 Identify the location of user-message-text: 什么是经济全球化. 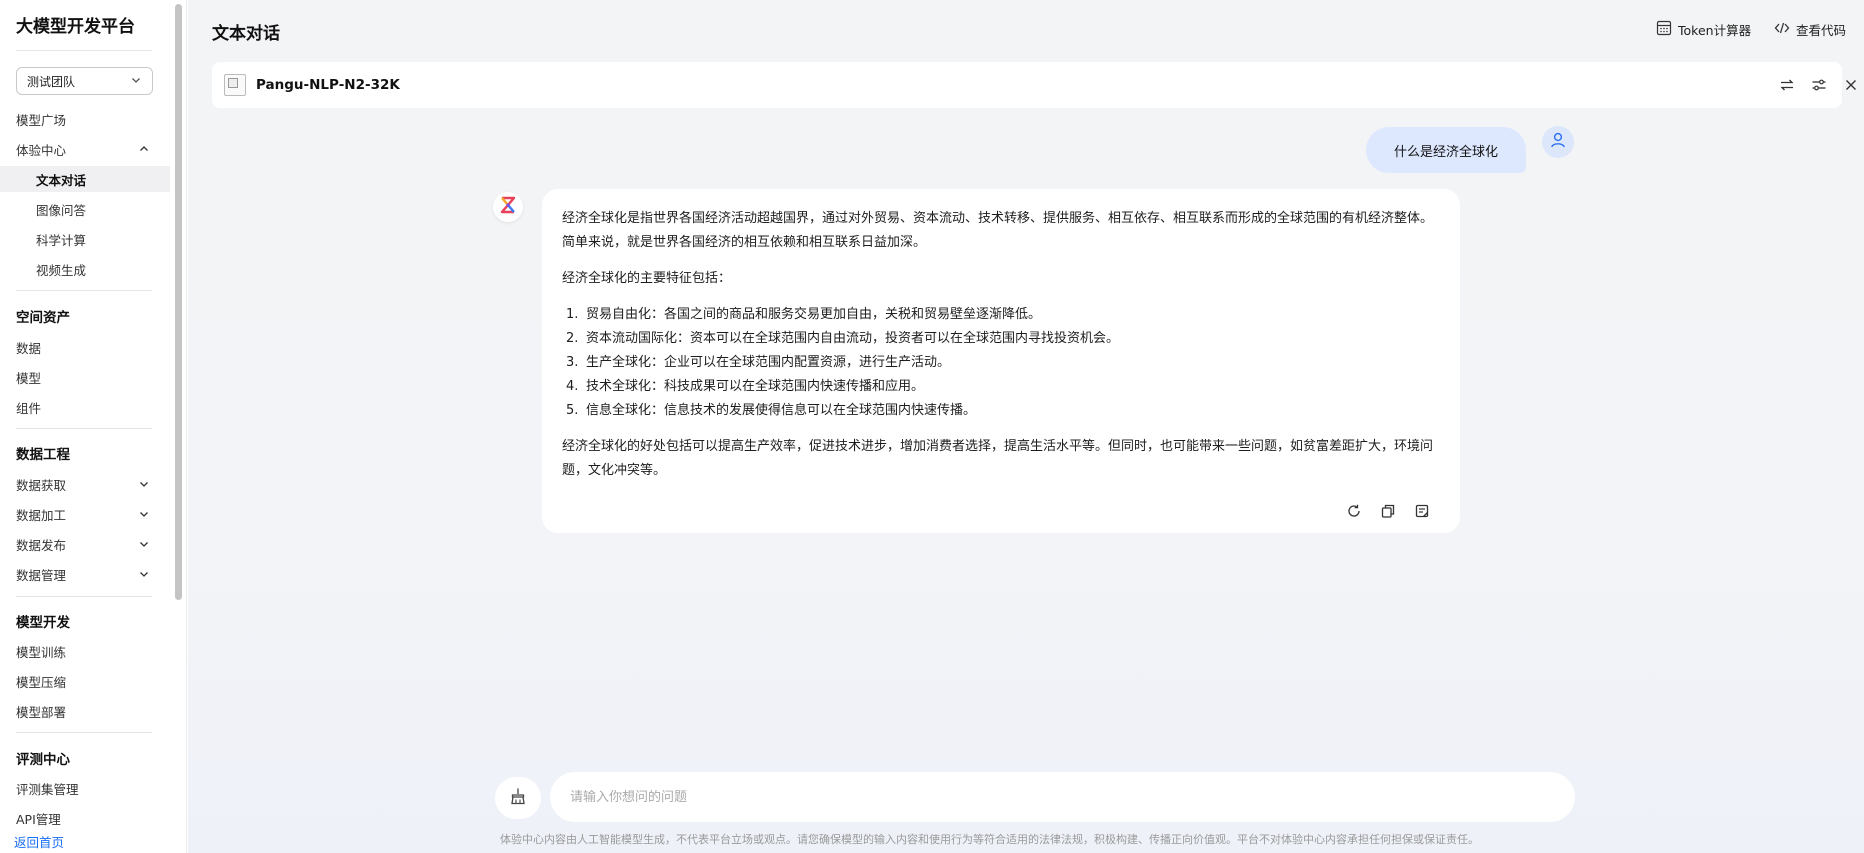
(1445, 152).